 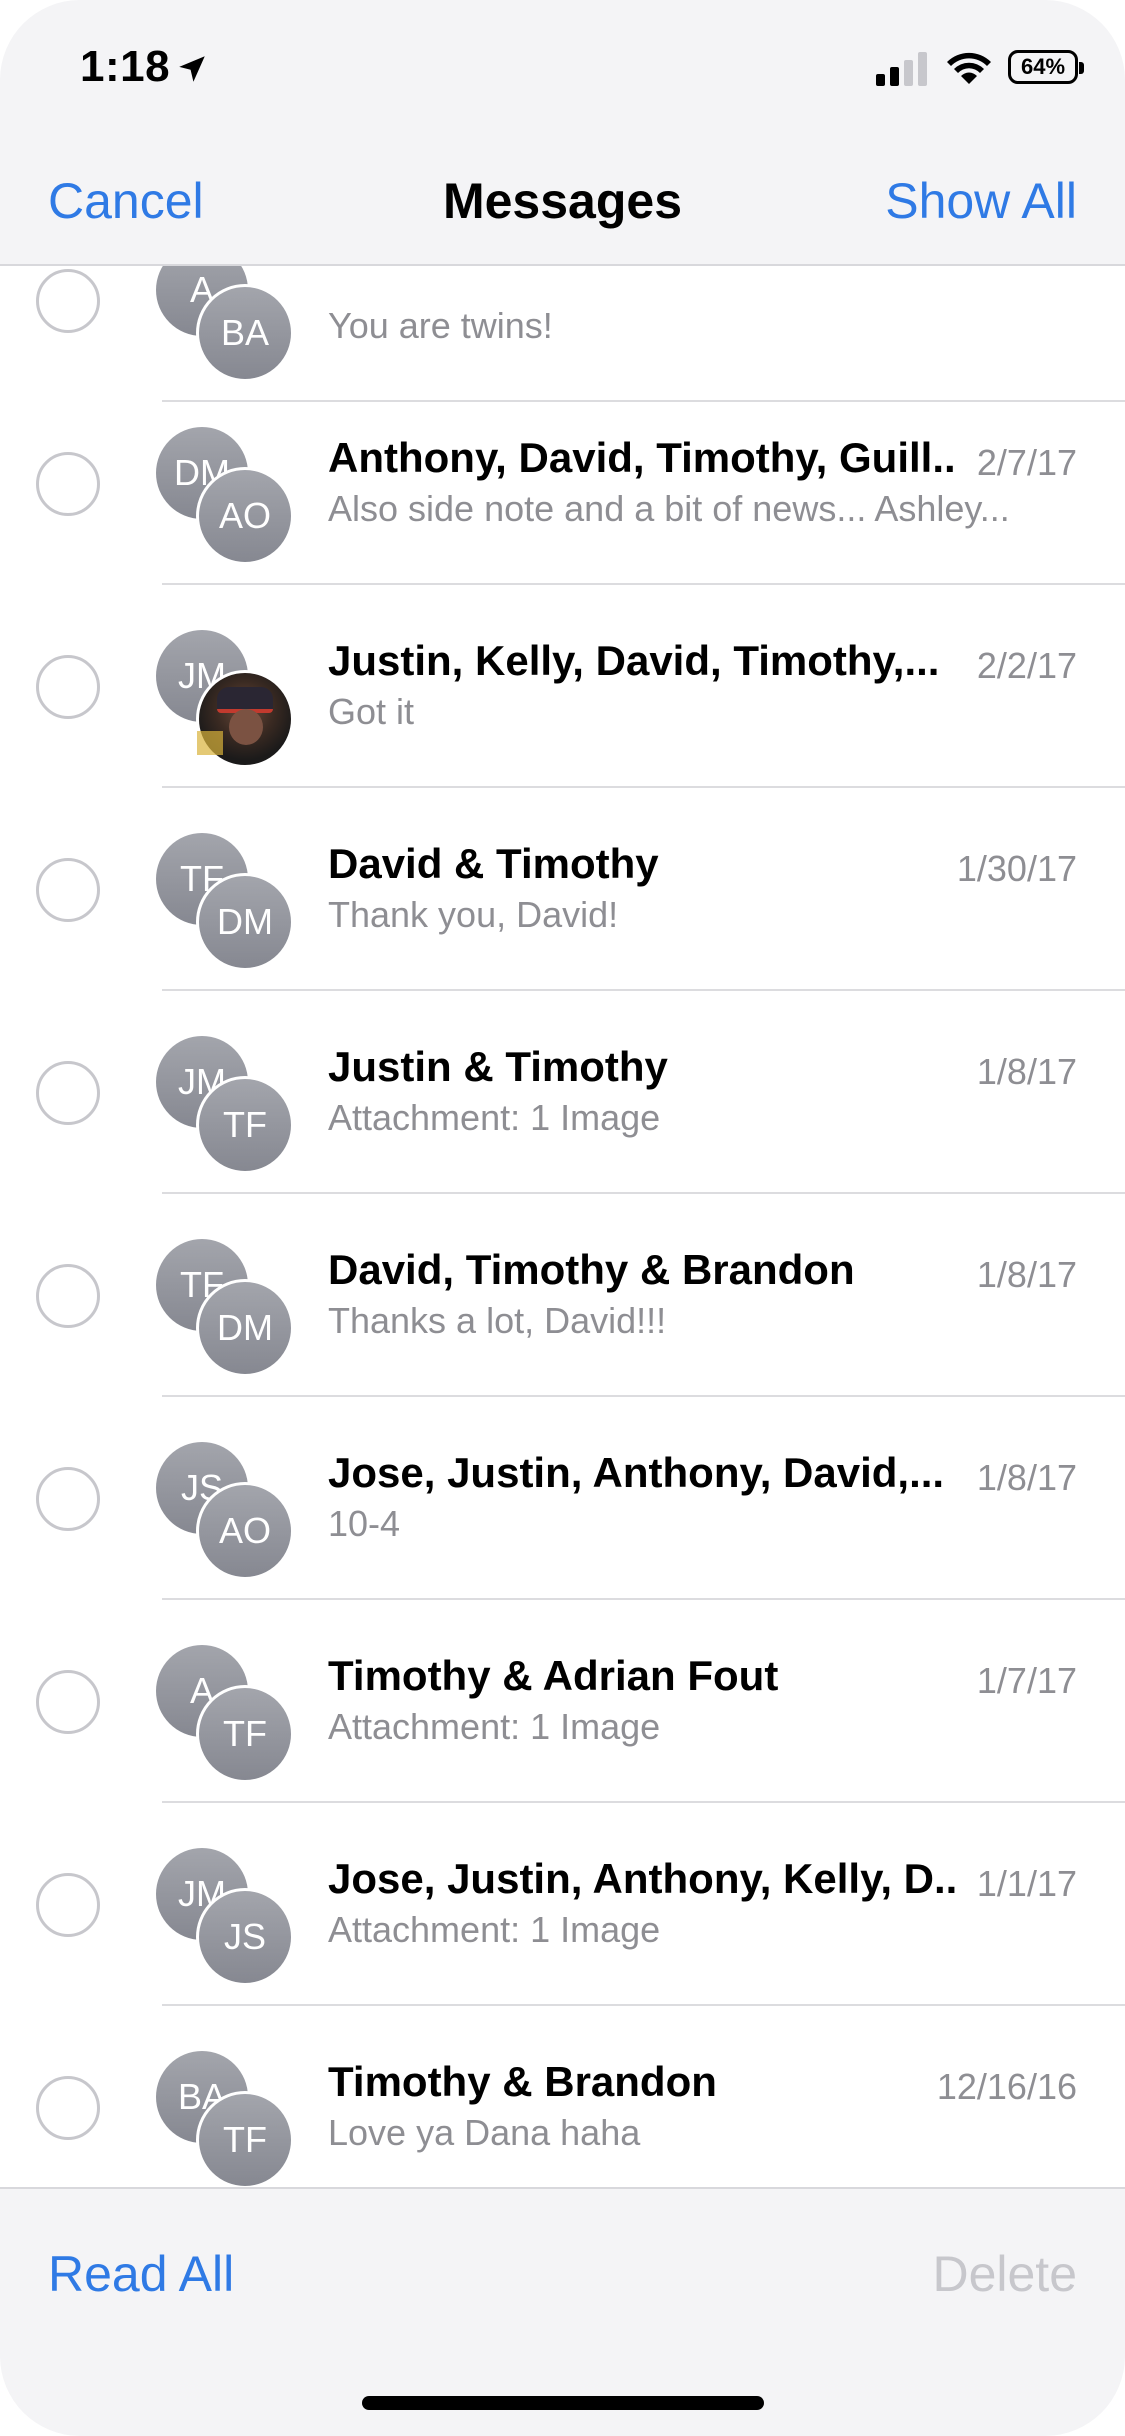 What do you see at coordinates (901, 69) in the screenshot?
I see `cellular-signal-icon` at bounding box center [901, 69].